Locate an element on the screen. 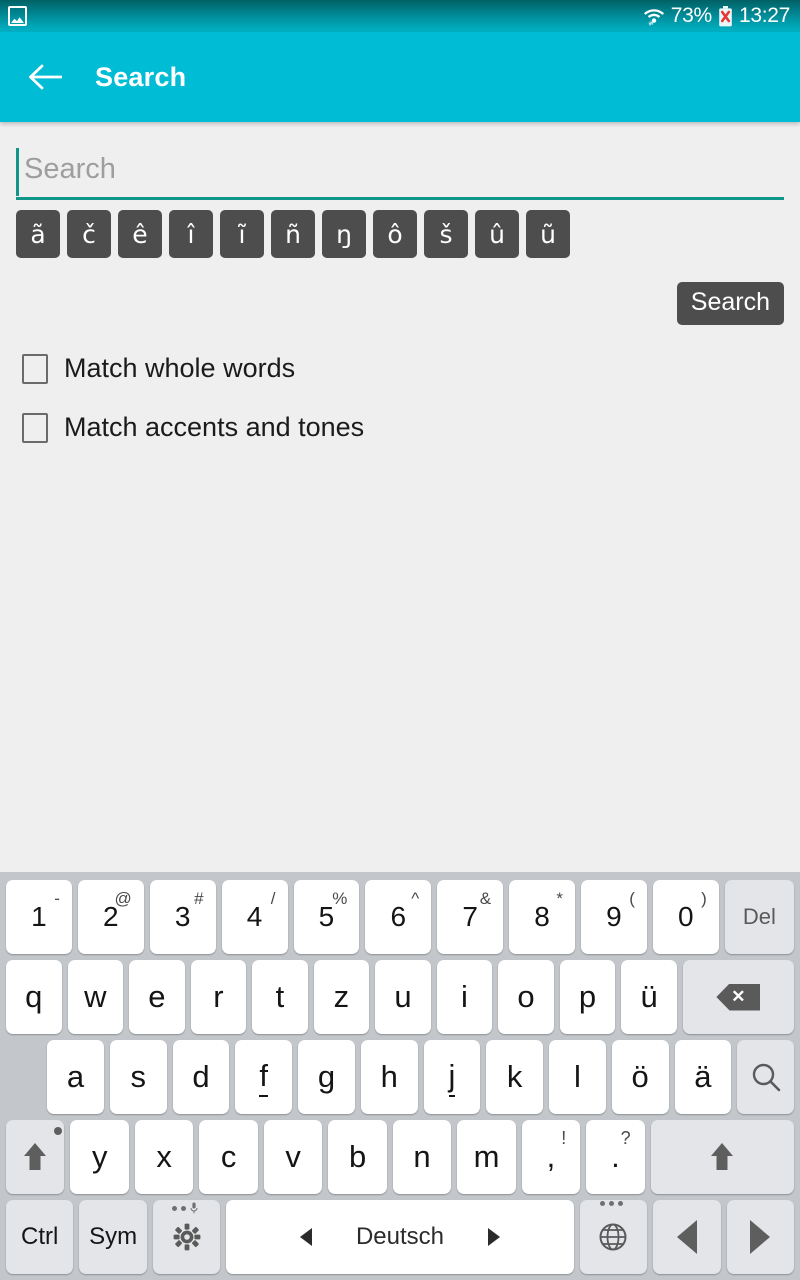 The image size is (800, 1280). key-m: m is located at coordinates (486, 1157).